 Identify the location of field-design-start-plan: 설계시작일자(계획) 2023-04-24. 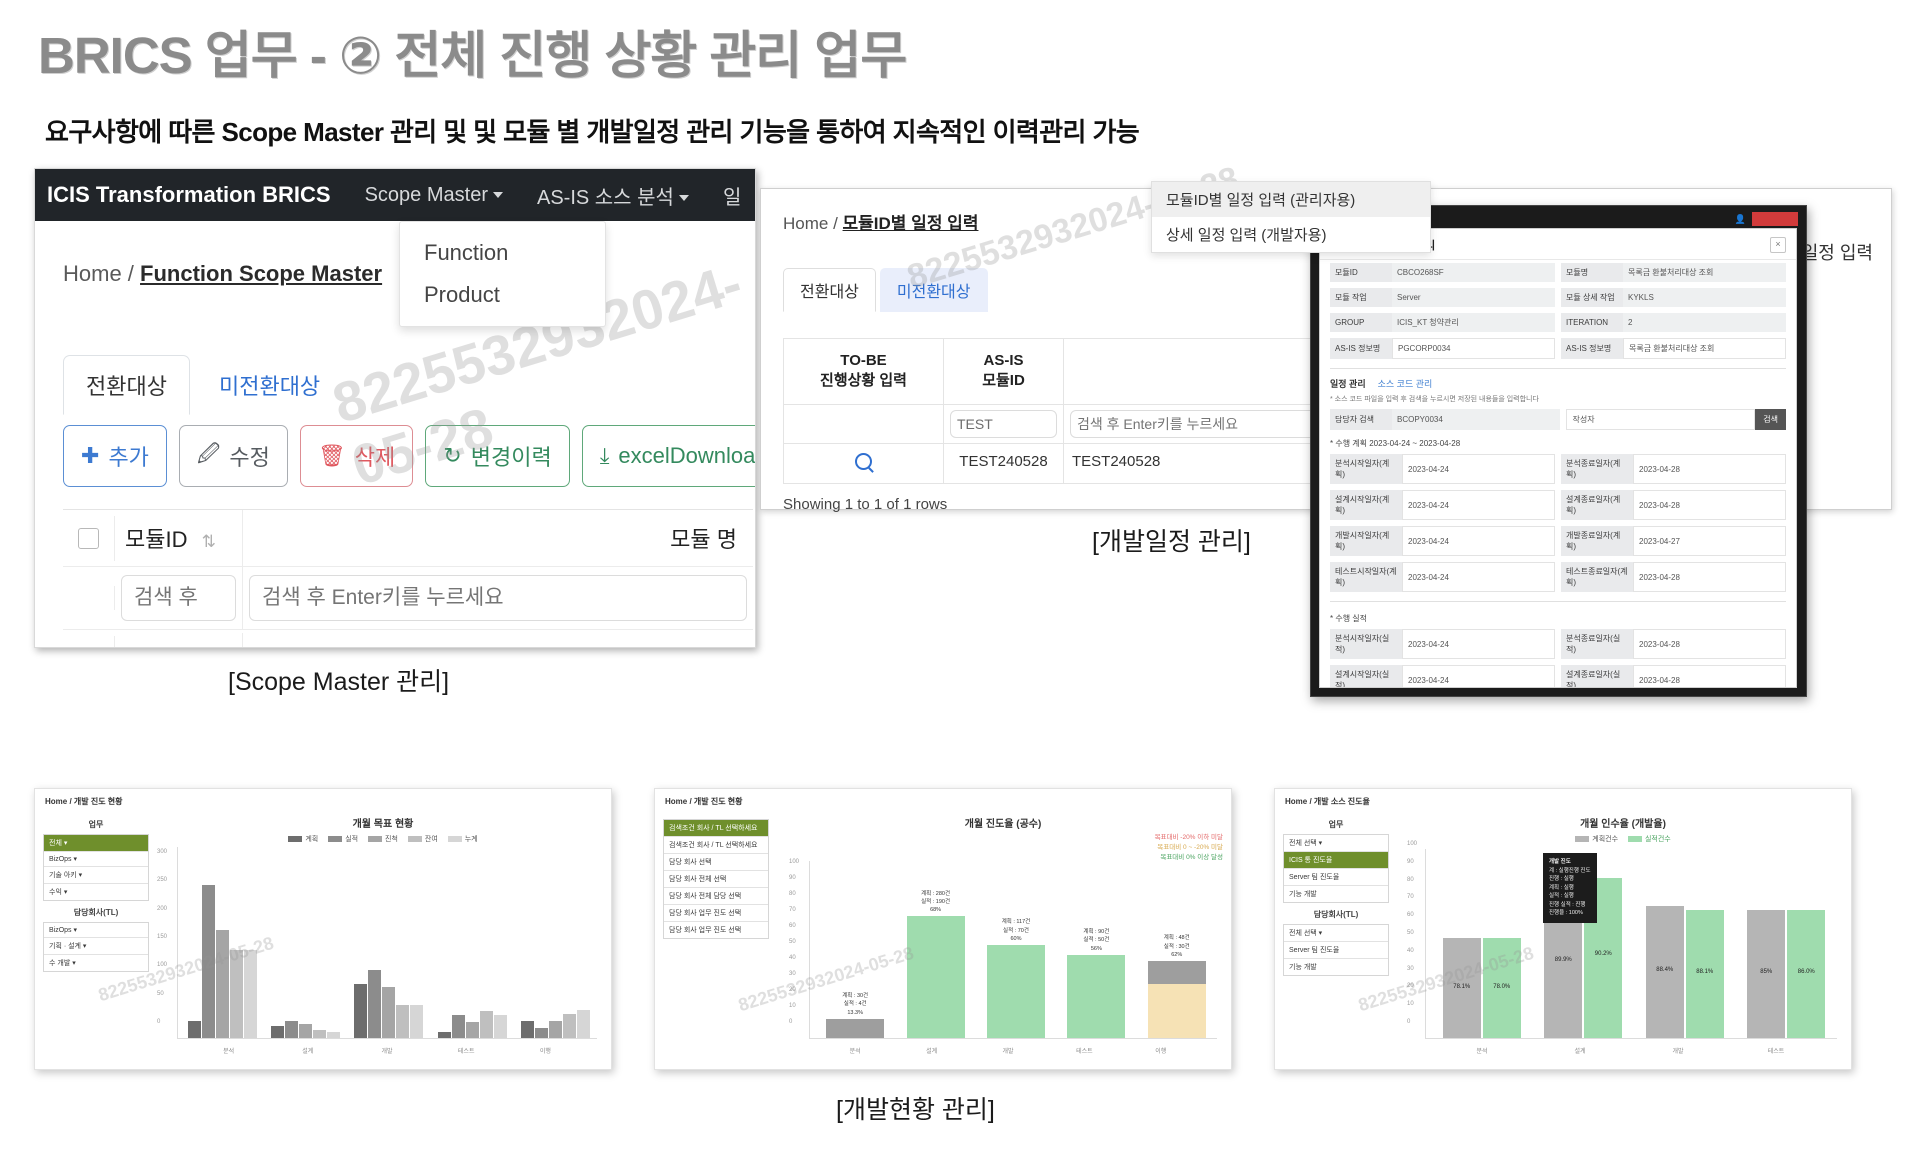
(1442, 505).